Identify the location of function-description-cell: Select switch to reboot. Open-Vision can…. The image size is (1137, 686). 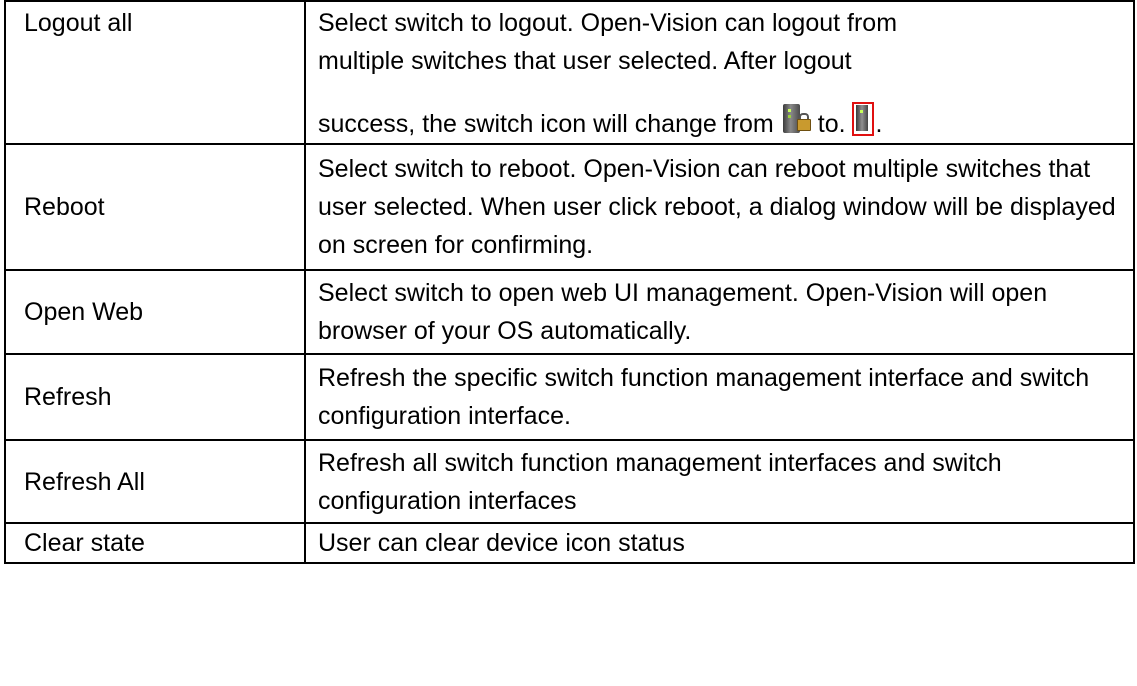
(719, 207).